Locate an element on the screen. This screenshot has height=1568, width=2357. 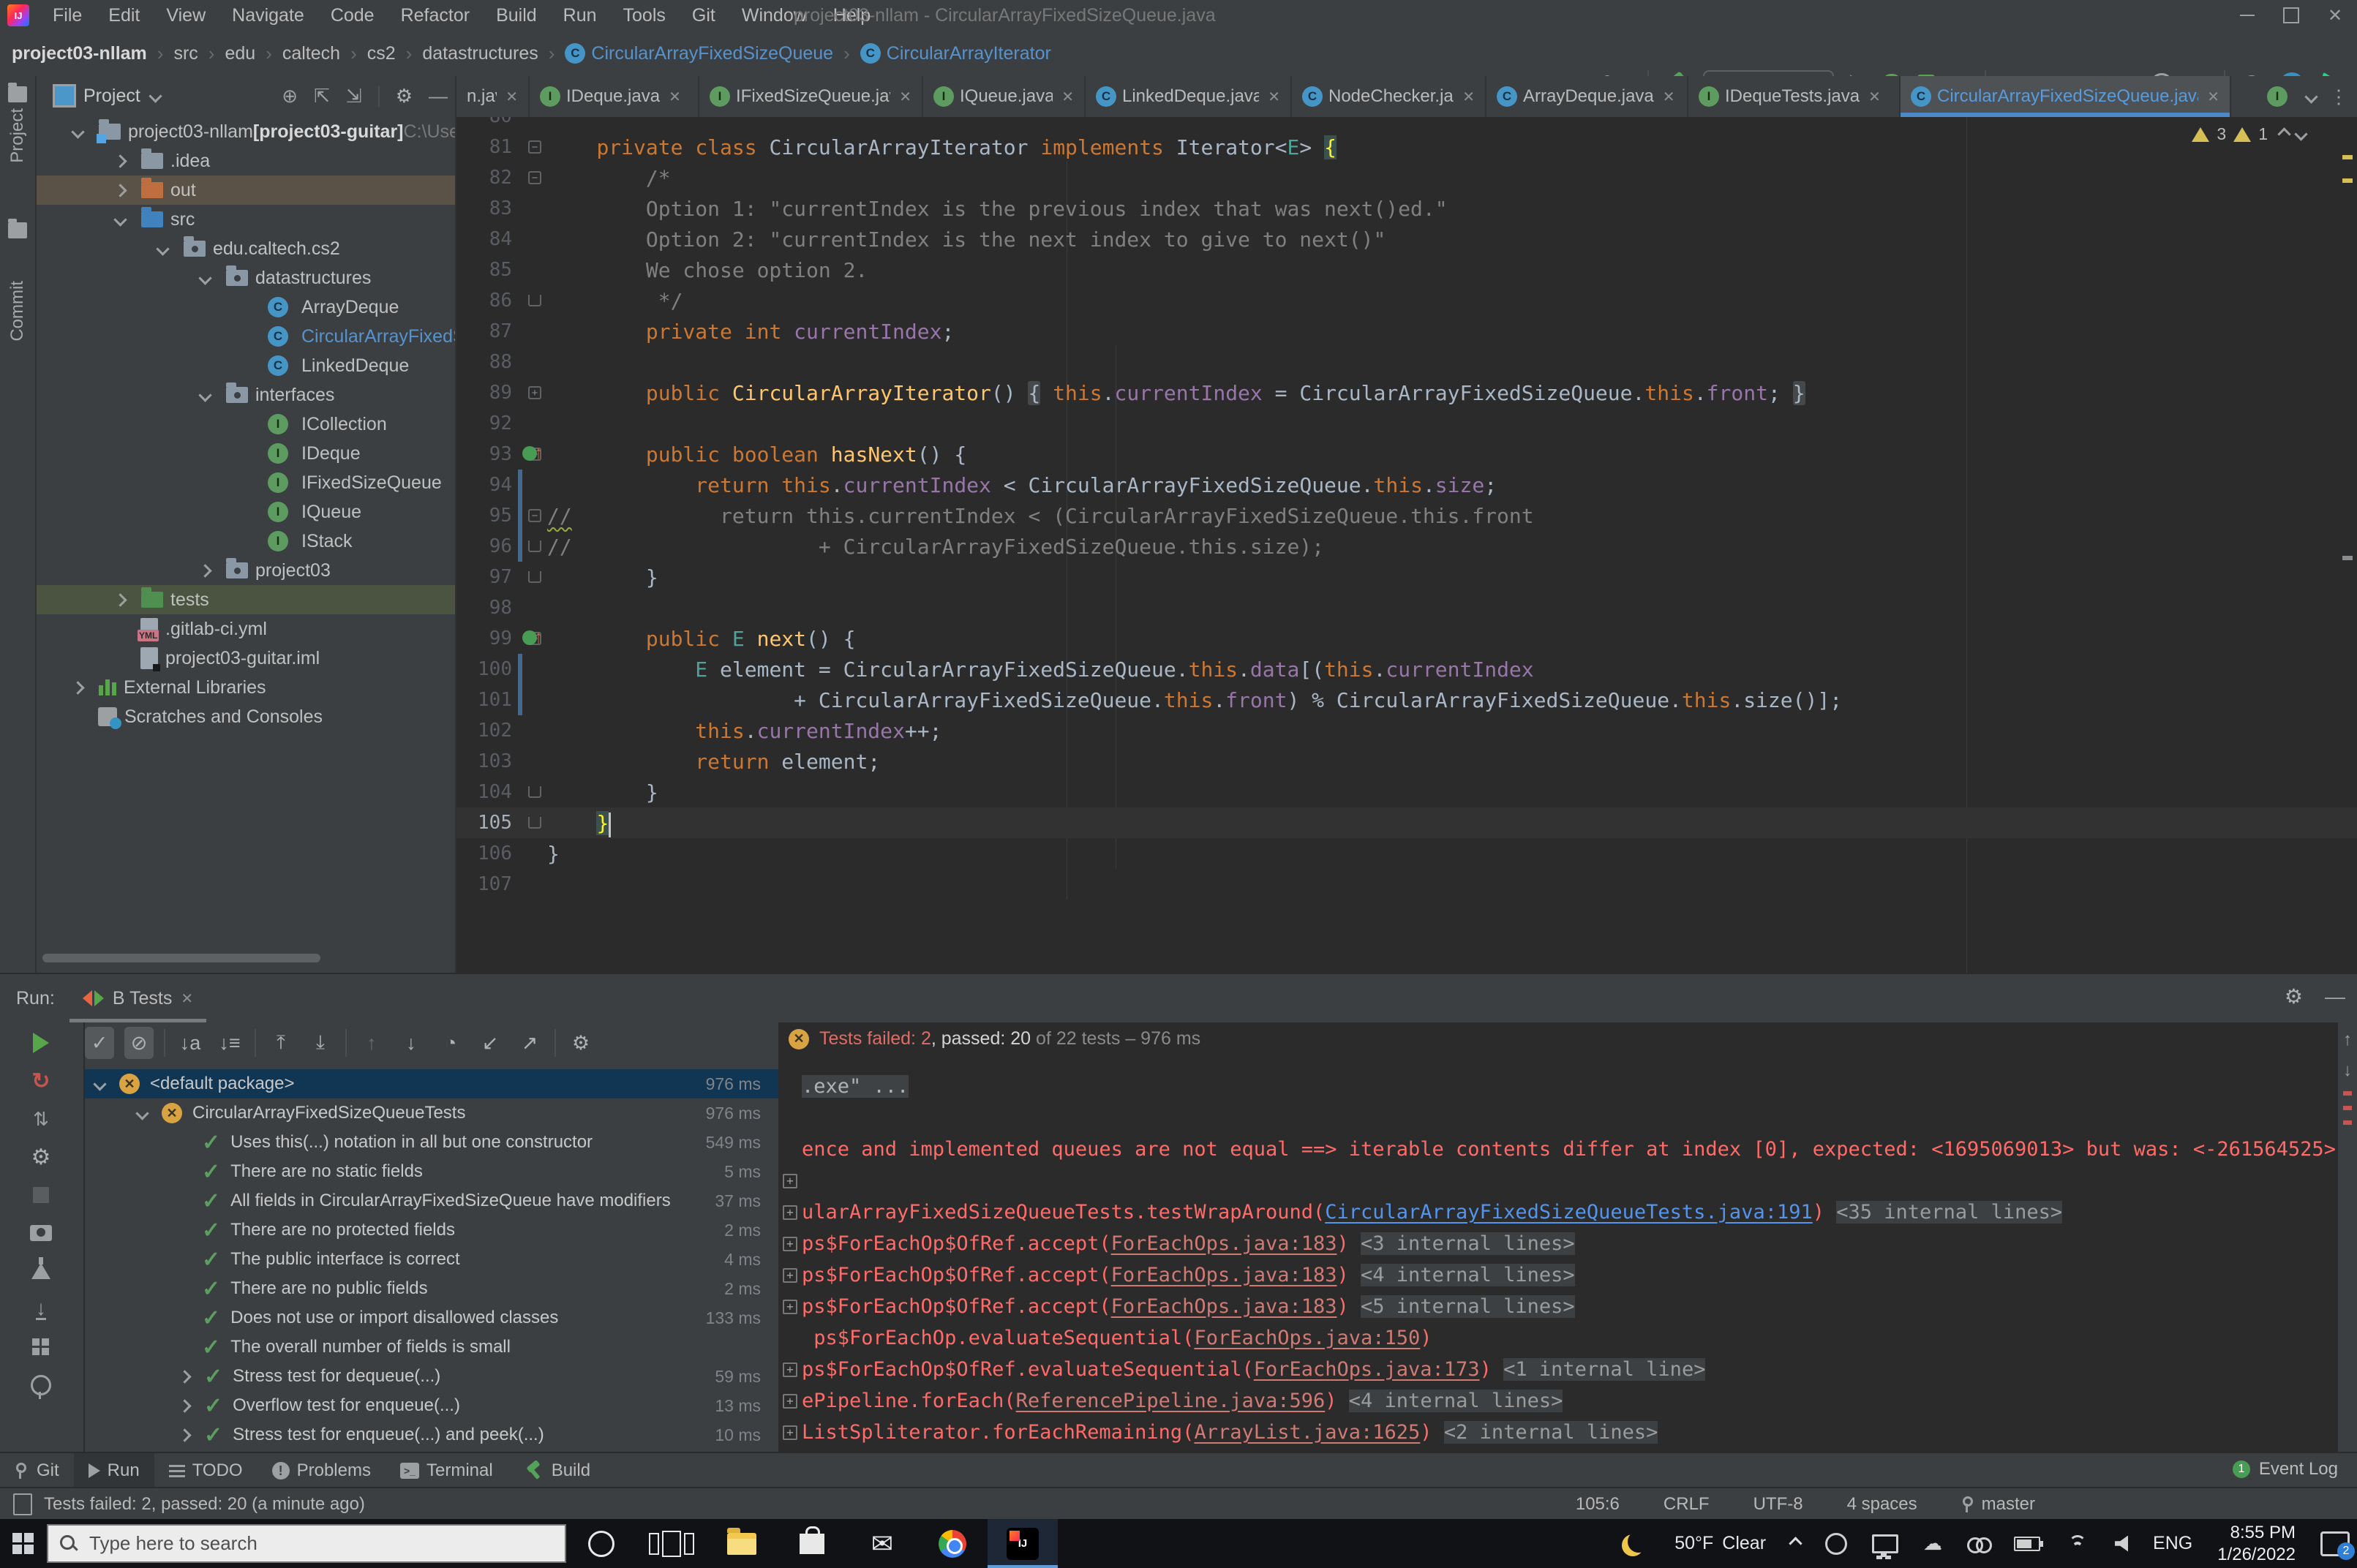
toolwindow-terminal: >_ Terminal is located at coordinates (447, 1470).